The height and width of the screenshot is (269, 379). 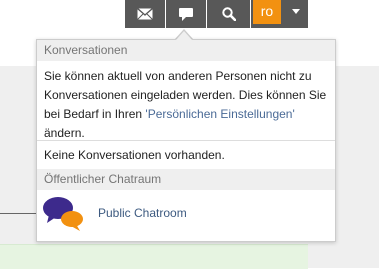 What do you see at coordinates (142, 213) in the screenshot?
I see `public-chatroom-label: Public Chatroom` at bounding box center [142, 213].